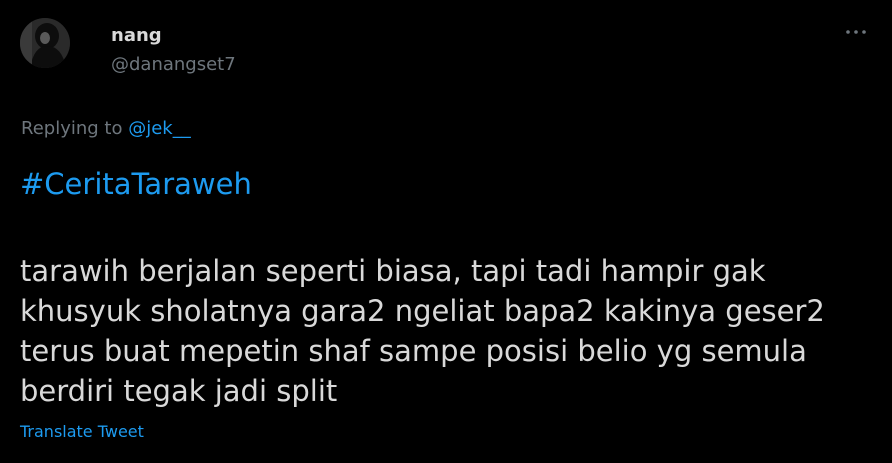 This screenshot has width=892, height=463. I want to click on replying-prefix: Replying to, so click(75, 128).